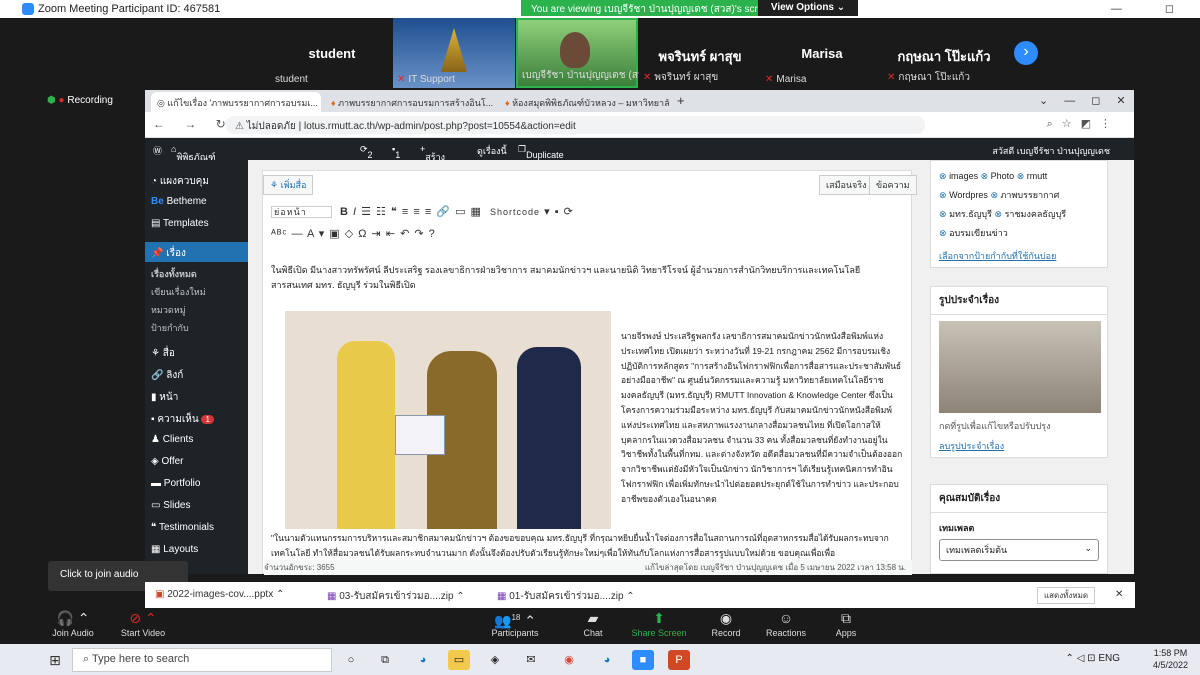  I want to click on text-tab: ข้อความ, so click(893, 185).